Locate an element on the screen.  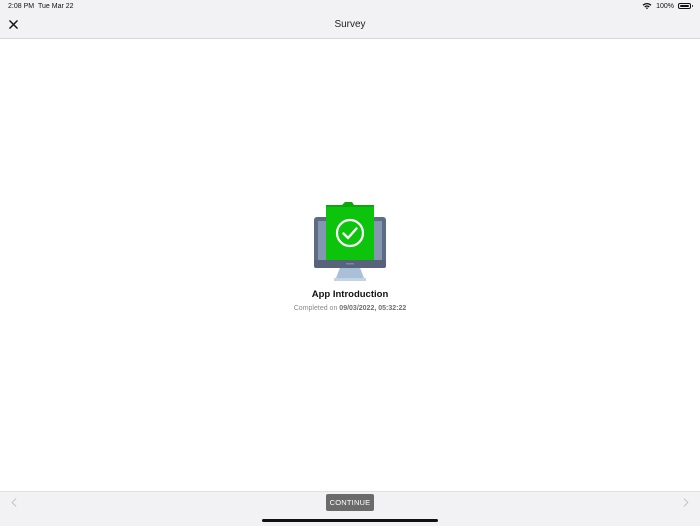
survey-title: App Introduction is located at coordinates (350, 294).